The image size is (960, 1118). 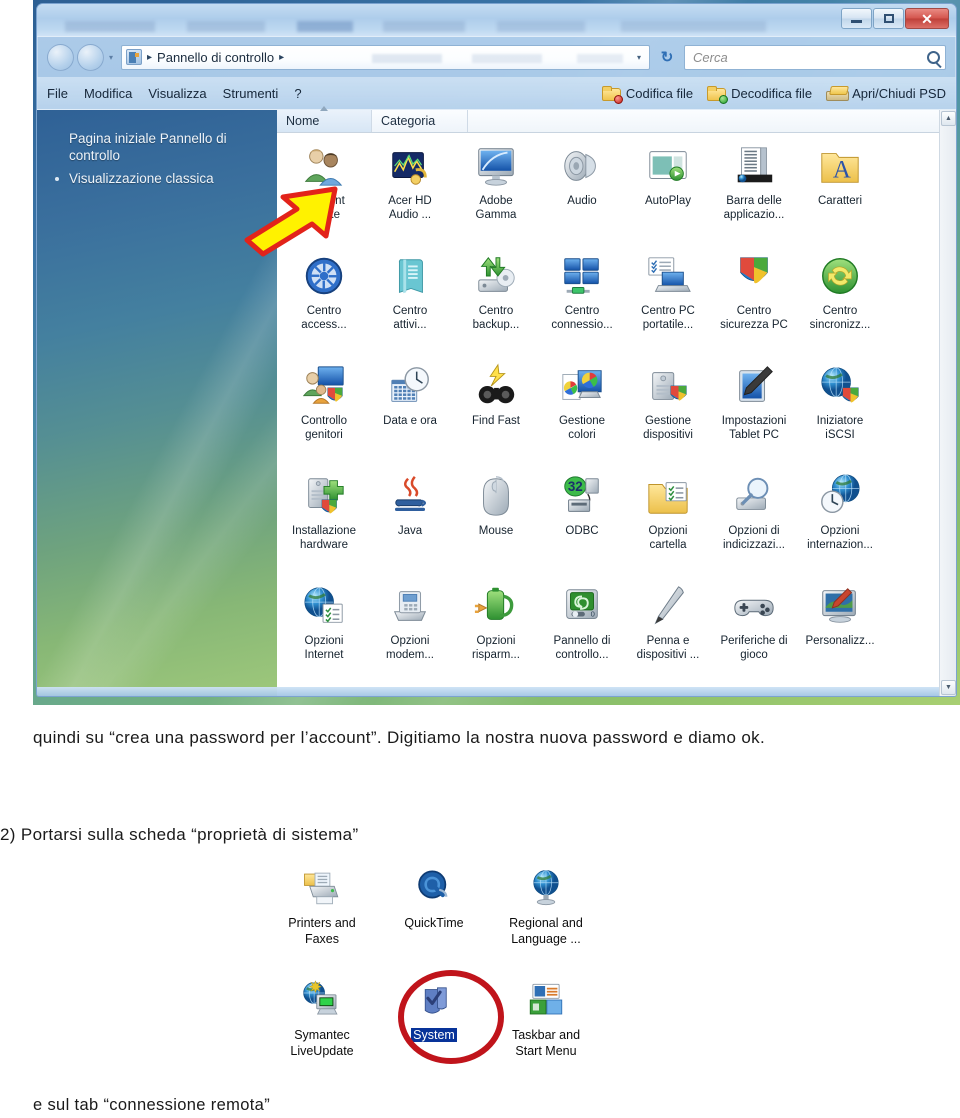 I want to click on control-panel-item: AutoPlay, so click(x=668, y=194).